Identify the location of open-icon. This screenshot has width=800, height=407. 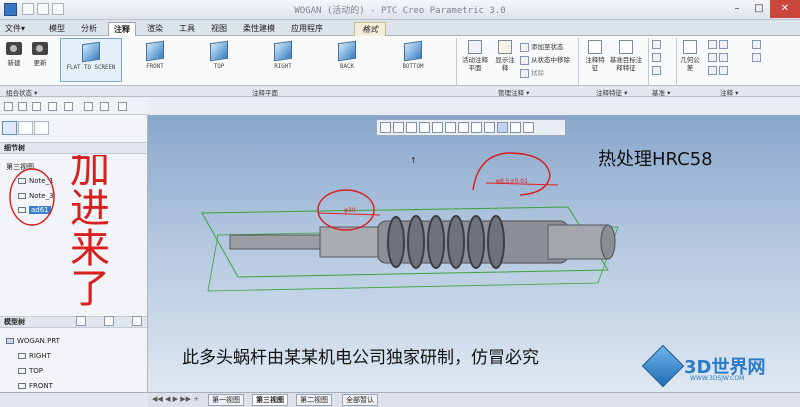
(22, 106).